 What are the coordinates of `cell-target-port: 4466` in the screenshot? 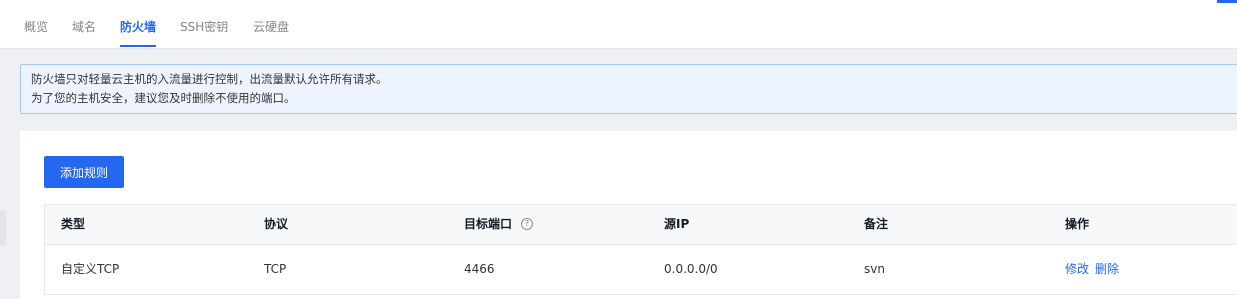 It's located at (479, 269).